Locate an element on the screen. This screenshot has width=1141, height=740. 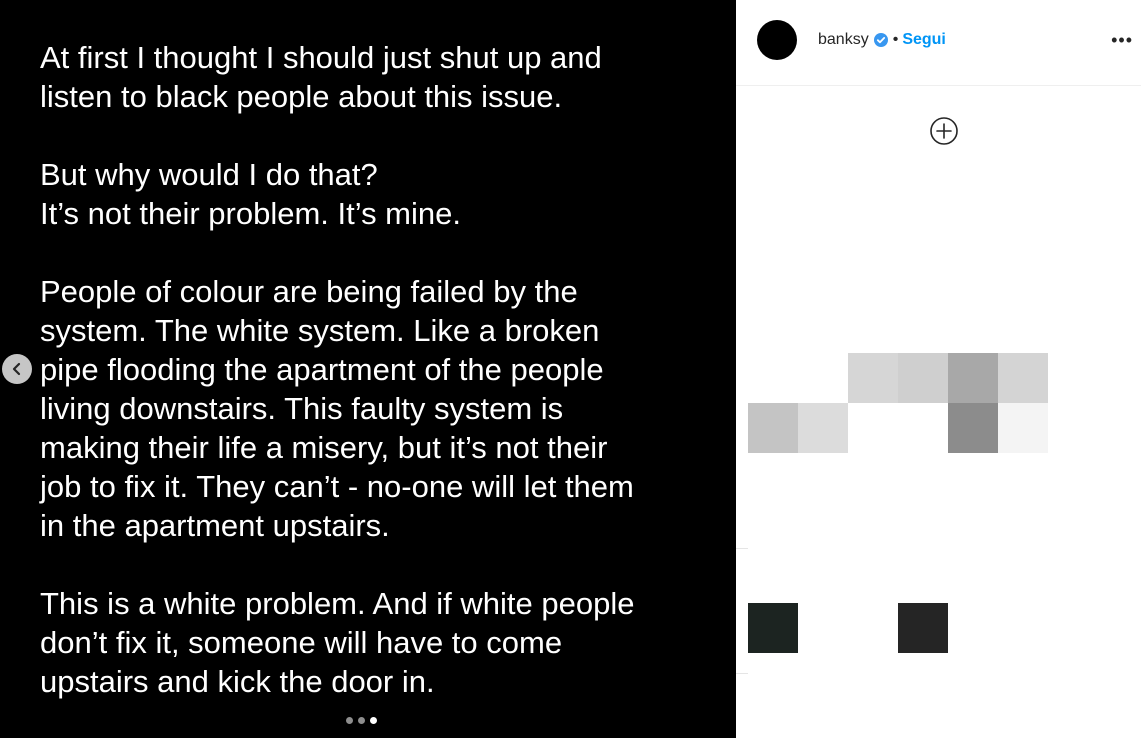
avatar is located at coordinates (777, 40).